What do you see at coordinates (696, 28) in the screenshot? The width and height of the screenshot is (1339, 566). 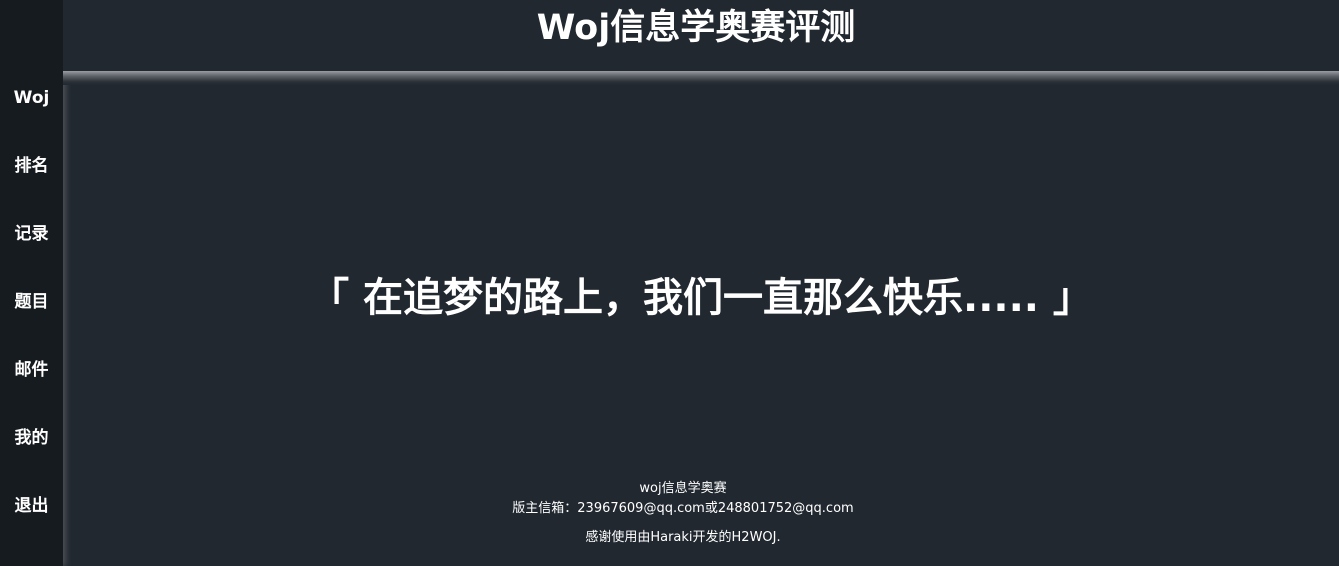 I see `page-title: Woj信息学奥赛评测` at bounding box center [696, 28].